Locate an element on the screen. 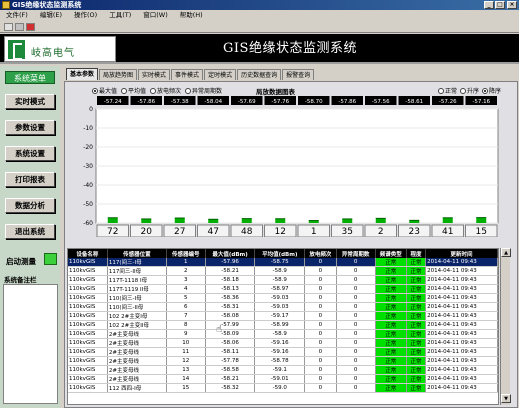  category-label: 20 is located at coordinates (147, 232).